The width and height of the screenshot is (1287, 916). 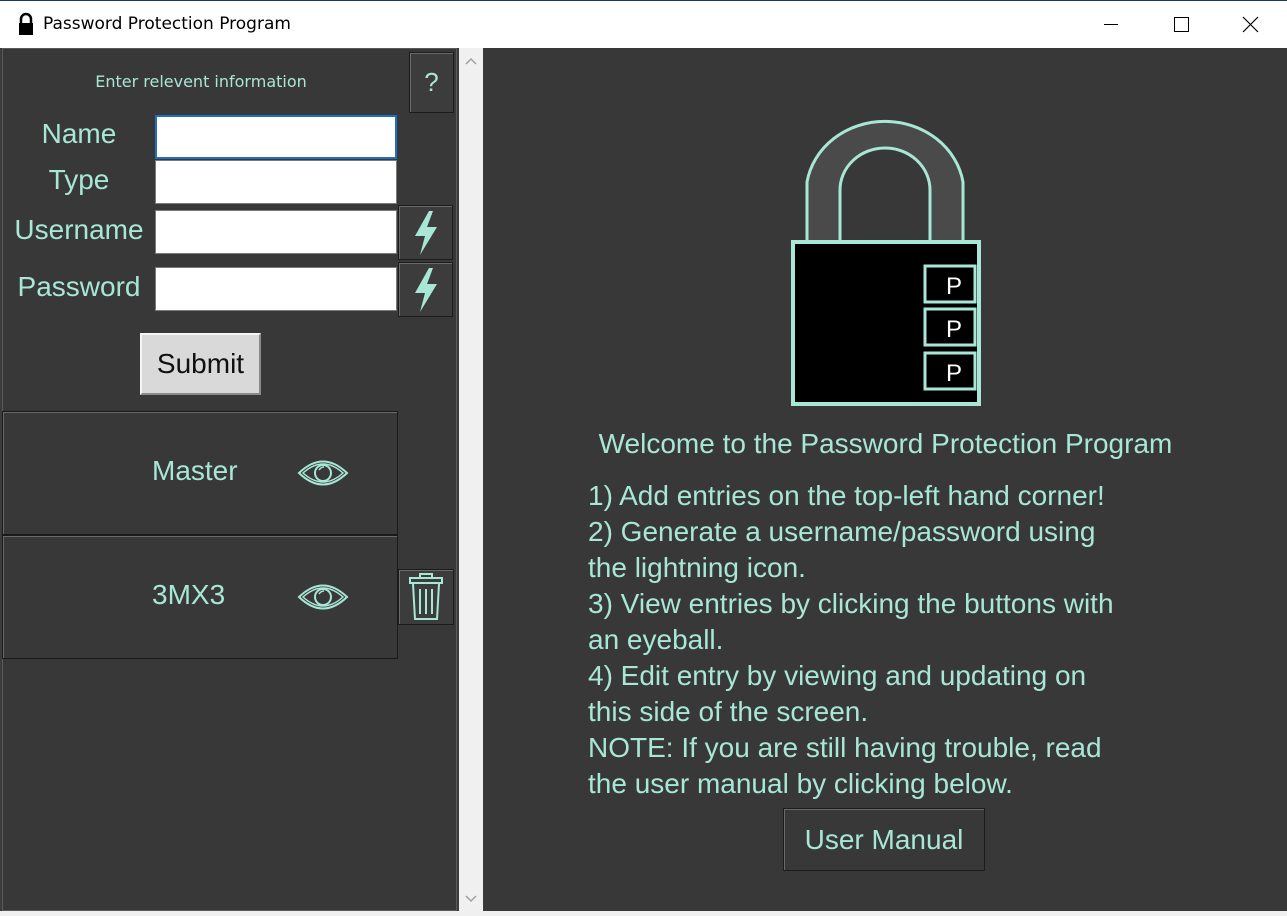 I want to click on minimize-button, so click(x=1111, y=24).